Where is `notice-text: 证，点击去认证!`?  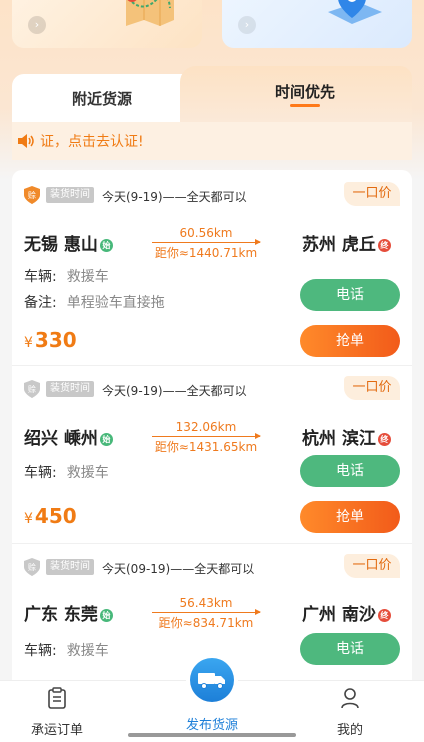 notice-text: 证，点击去认证! is located at coordinates (92, 142).